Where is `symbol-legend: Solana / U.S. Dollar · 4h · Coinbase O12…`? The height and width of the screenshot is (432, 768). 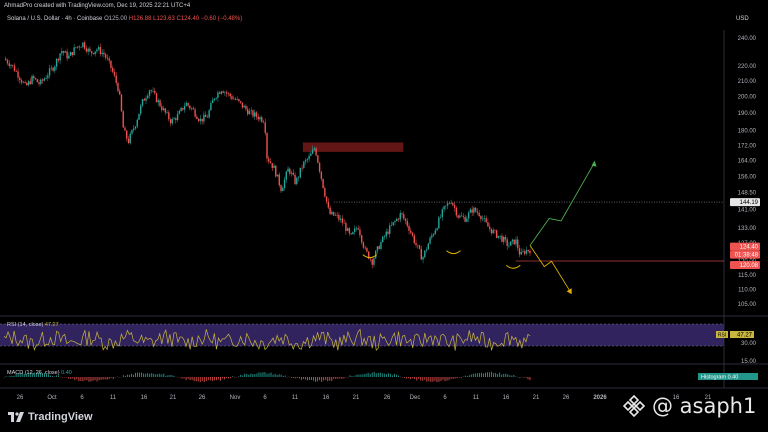 symbol-legend: Solana / U.S. Dollar · 4h · Coinbase O12… is located at coordinates (124, 19).